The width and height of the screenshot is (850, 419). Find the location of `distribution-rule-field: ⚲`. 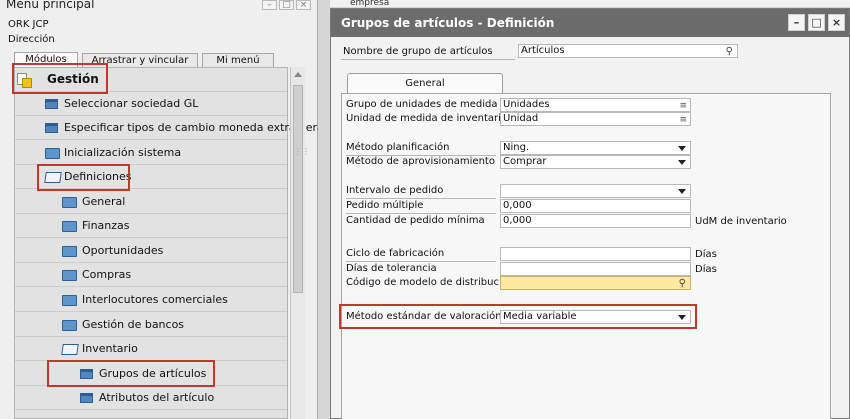

distribution-rule-field: ⚲ is located at coordinates (595, 283).